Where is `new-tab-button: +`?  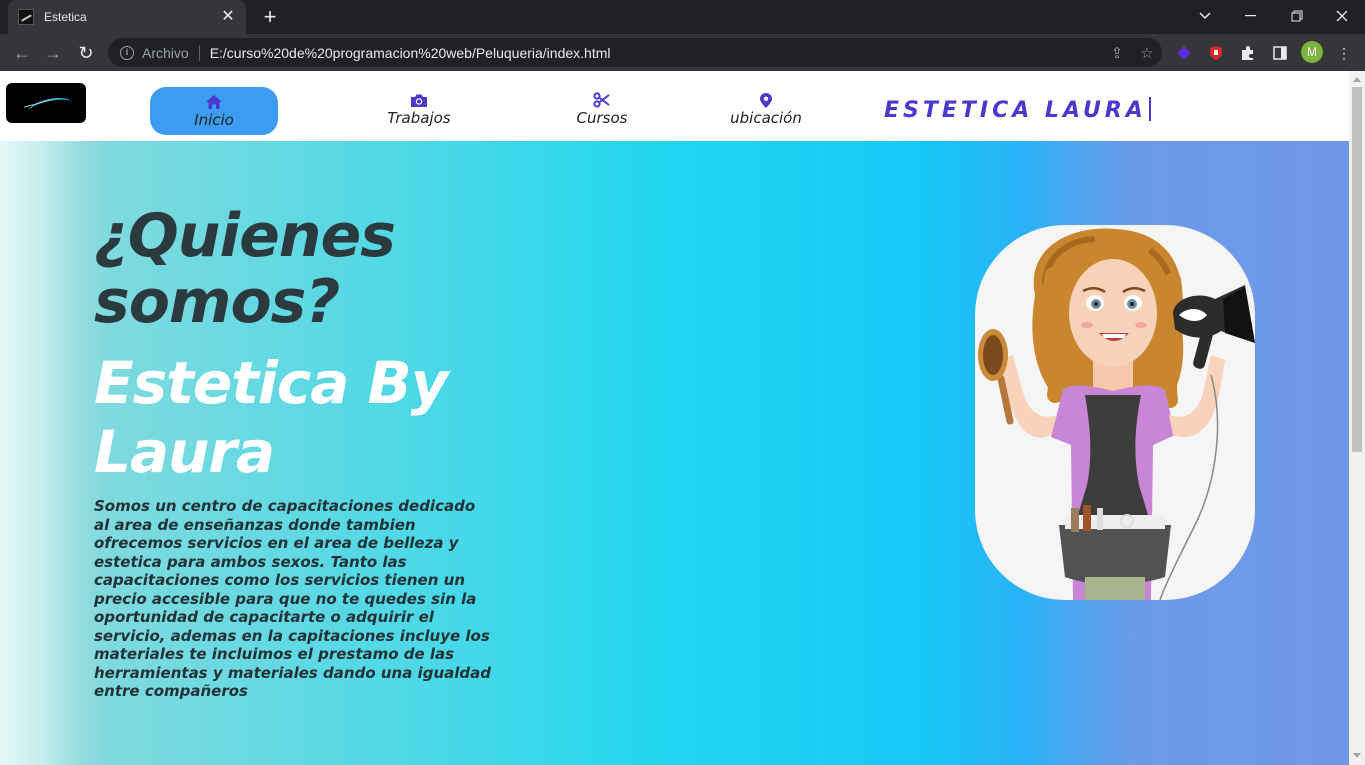
new-tab-button: + is located at coordinates (270, 17).